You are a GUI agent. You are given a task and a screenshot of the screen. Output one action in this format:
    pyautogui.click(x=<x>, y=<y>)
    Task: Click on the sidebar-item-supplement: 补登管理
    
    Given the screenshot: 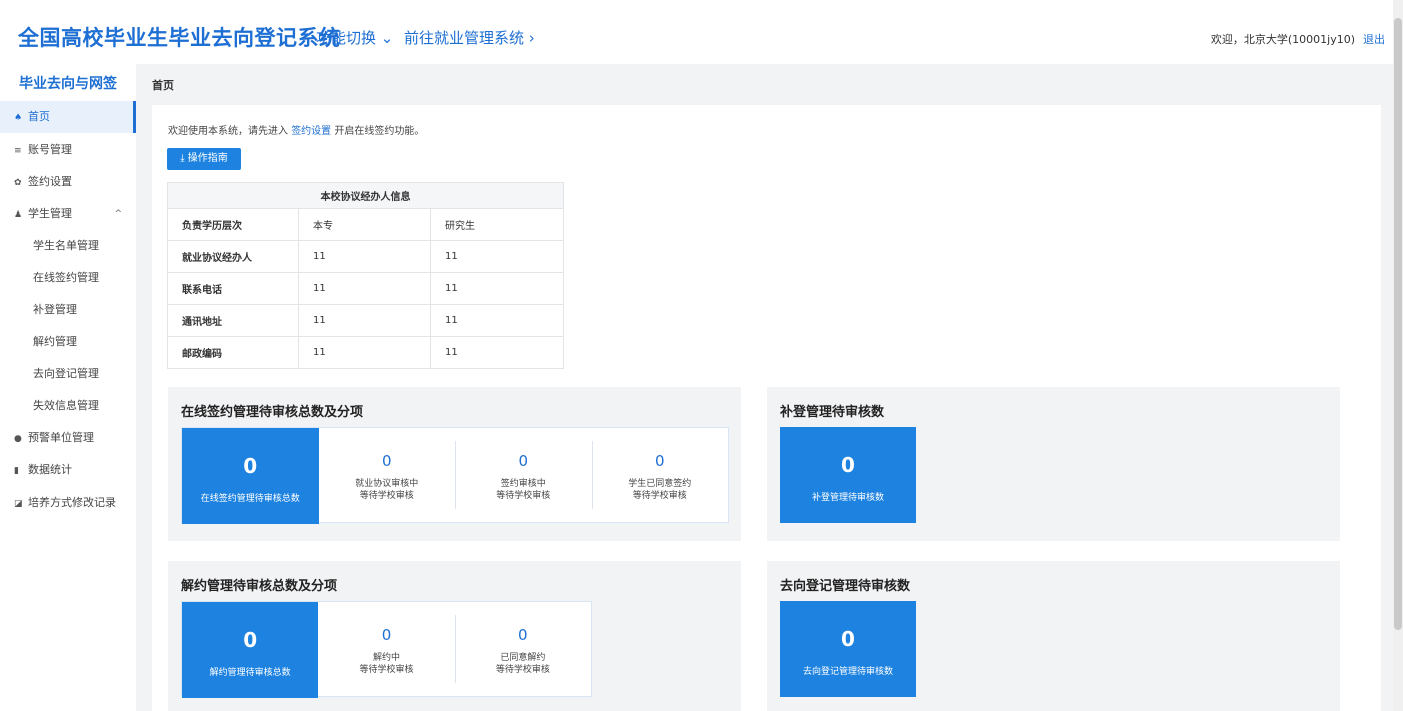 What is the action you would take?
    pyautogui.click(x=68, y=310)
    